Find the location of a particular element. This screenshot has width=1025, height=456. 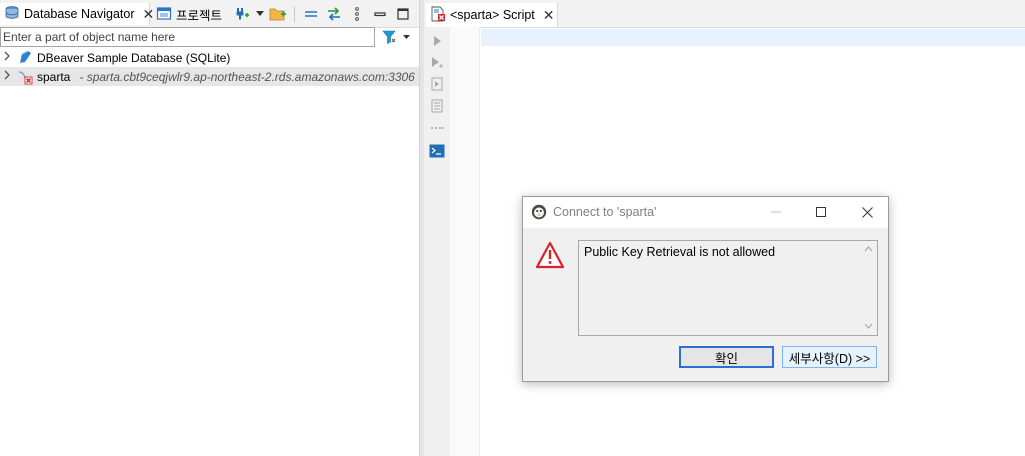

search-input is located at coordinates (187, 37).